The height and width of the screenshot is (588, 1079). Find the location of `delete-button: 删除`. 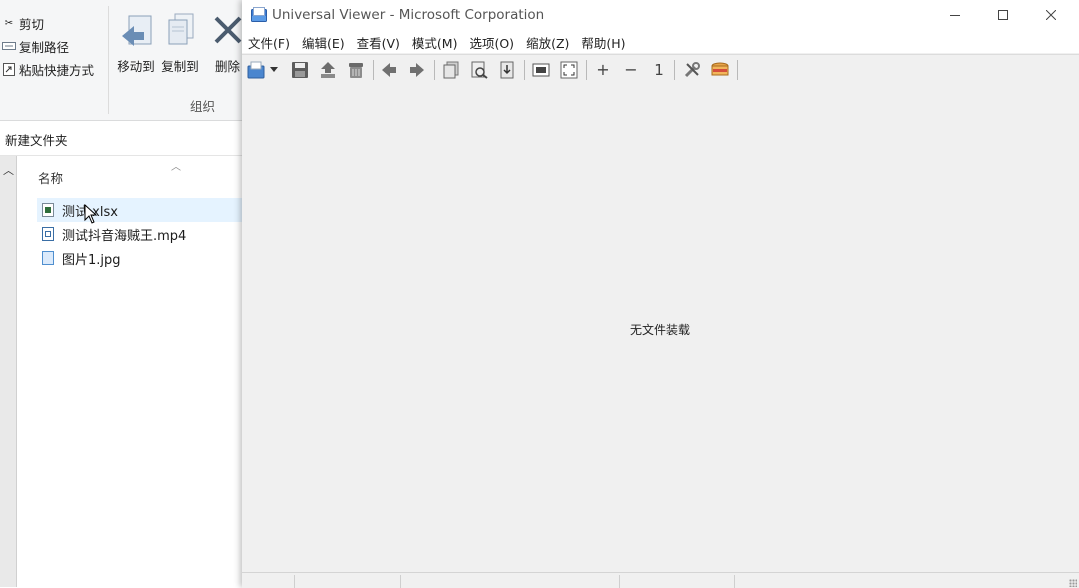

delete-button: 删除 is located at coordinates (226, 41).